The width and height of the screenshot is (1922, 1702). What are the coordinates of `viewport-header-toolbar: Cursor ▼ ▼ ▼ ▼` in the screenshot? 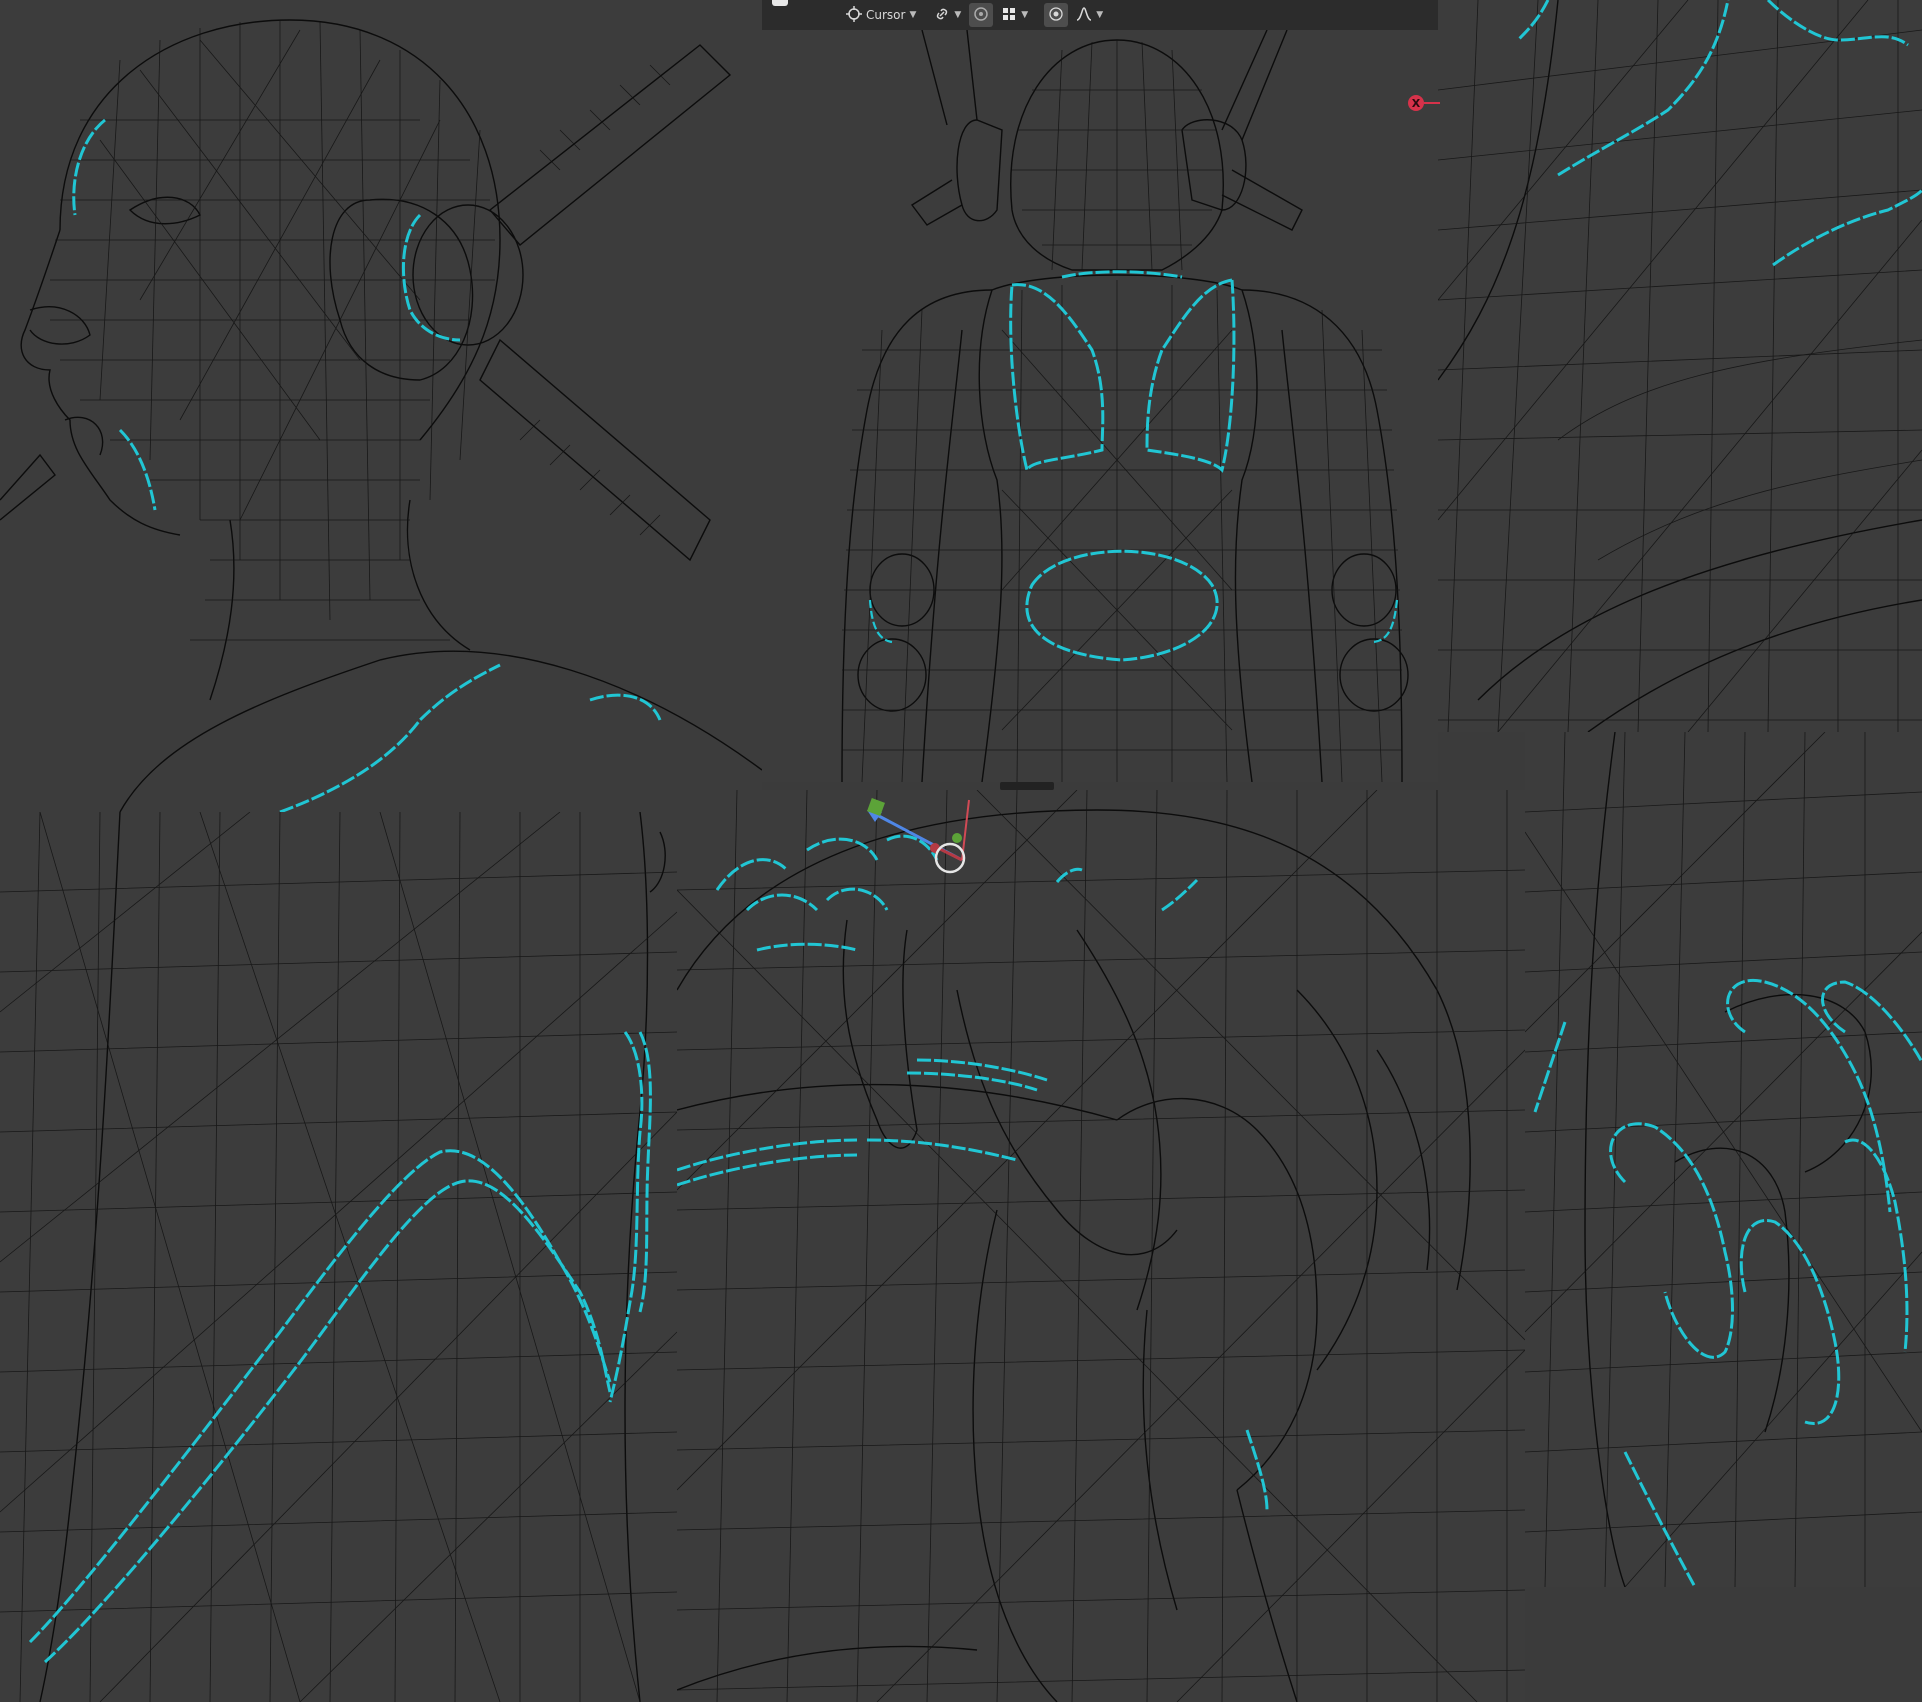 It's located at (1100, 15).